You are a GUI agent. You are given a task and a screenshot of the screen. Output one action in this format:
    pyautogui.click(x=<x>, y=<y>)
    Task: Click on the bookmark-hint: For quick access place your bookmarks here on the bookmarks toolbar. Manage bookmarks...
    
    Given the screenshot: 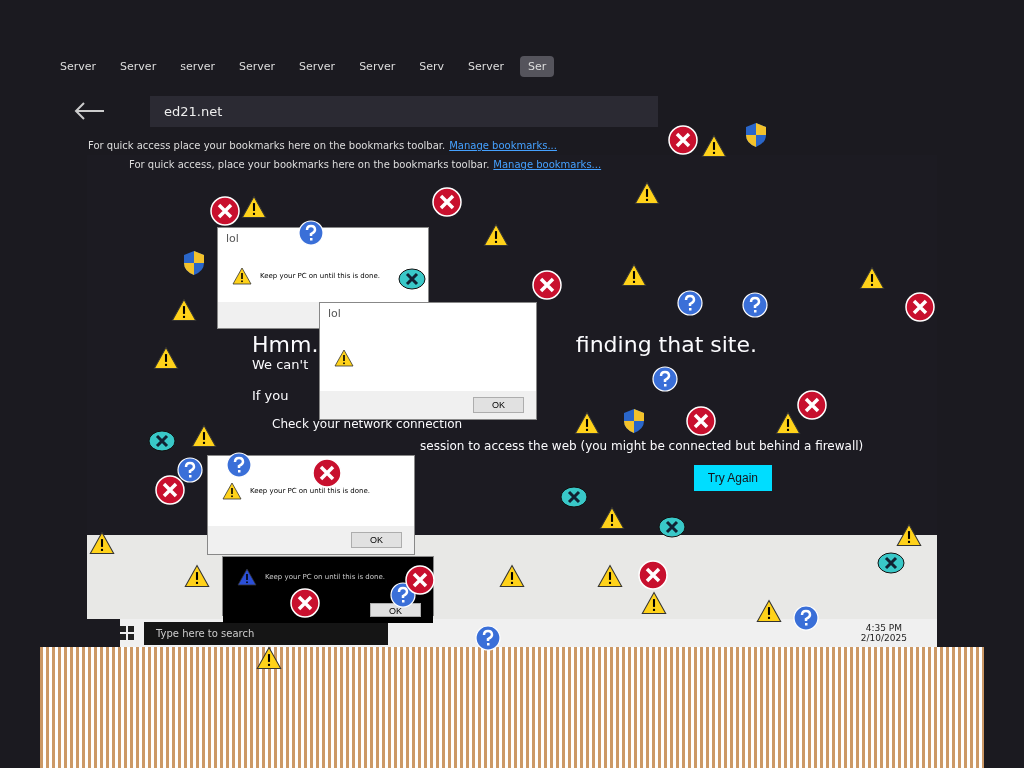 What is the action you would take?
    pyautogui.click(x=322, y=146)
    